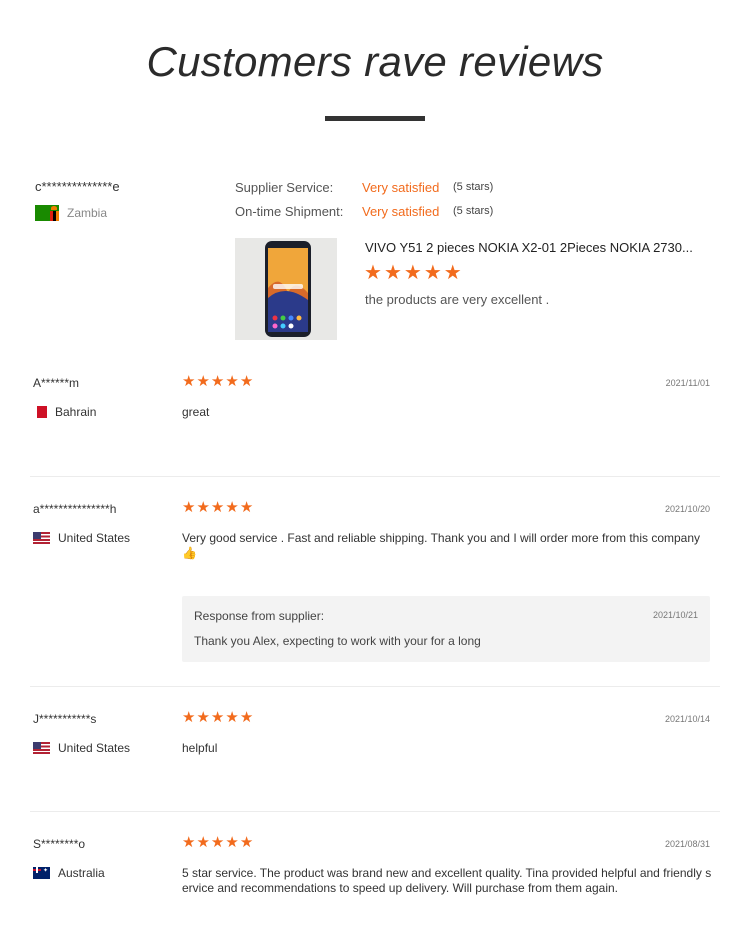  Describe the element at coordinates (81, 873) in the screenshot. I see `country-label: Australia` at that location.